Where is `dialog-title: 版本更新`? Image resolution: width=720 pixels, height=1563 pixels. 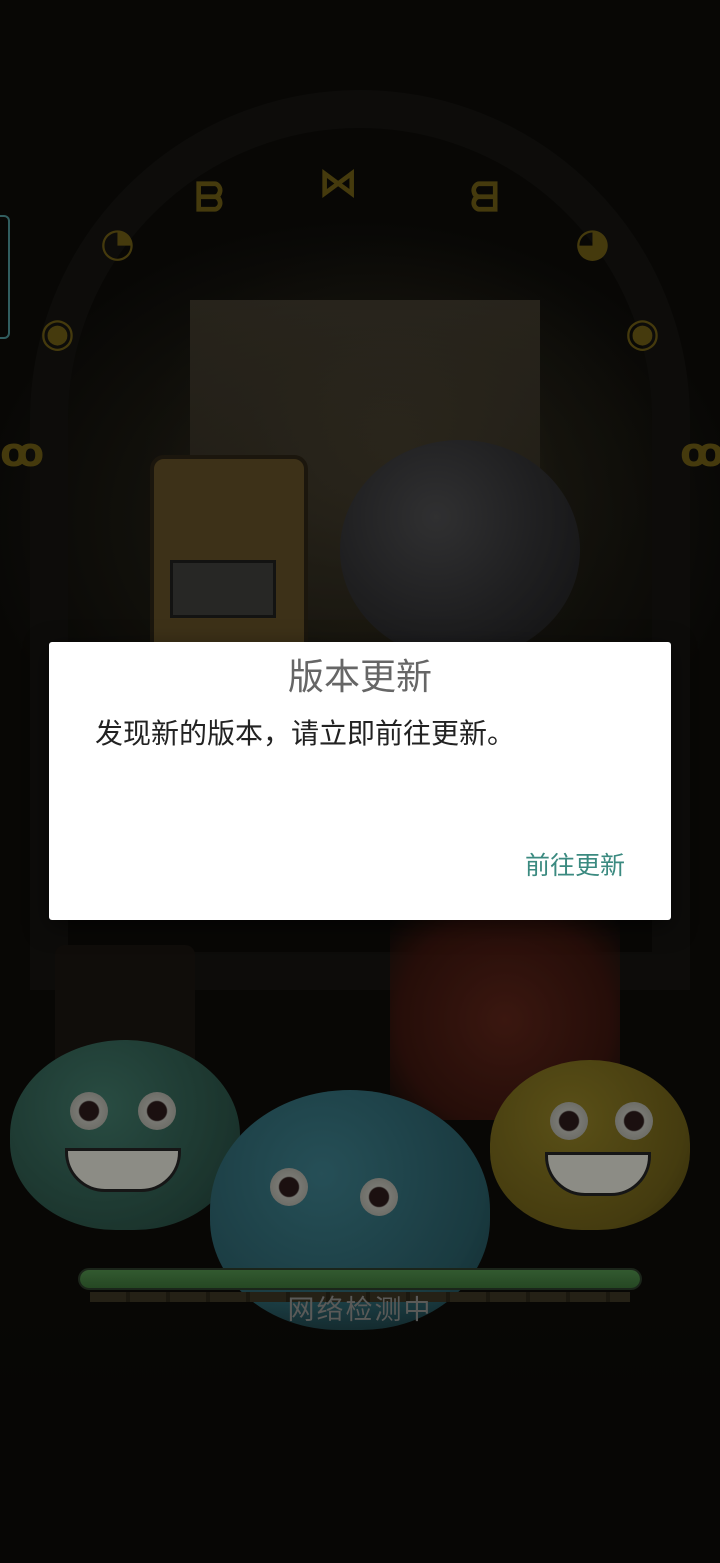 dialog-title: 版本更新 is located at coordinates (359, 677).